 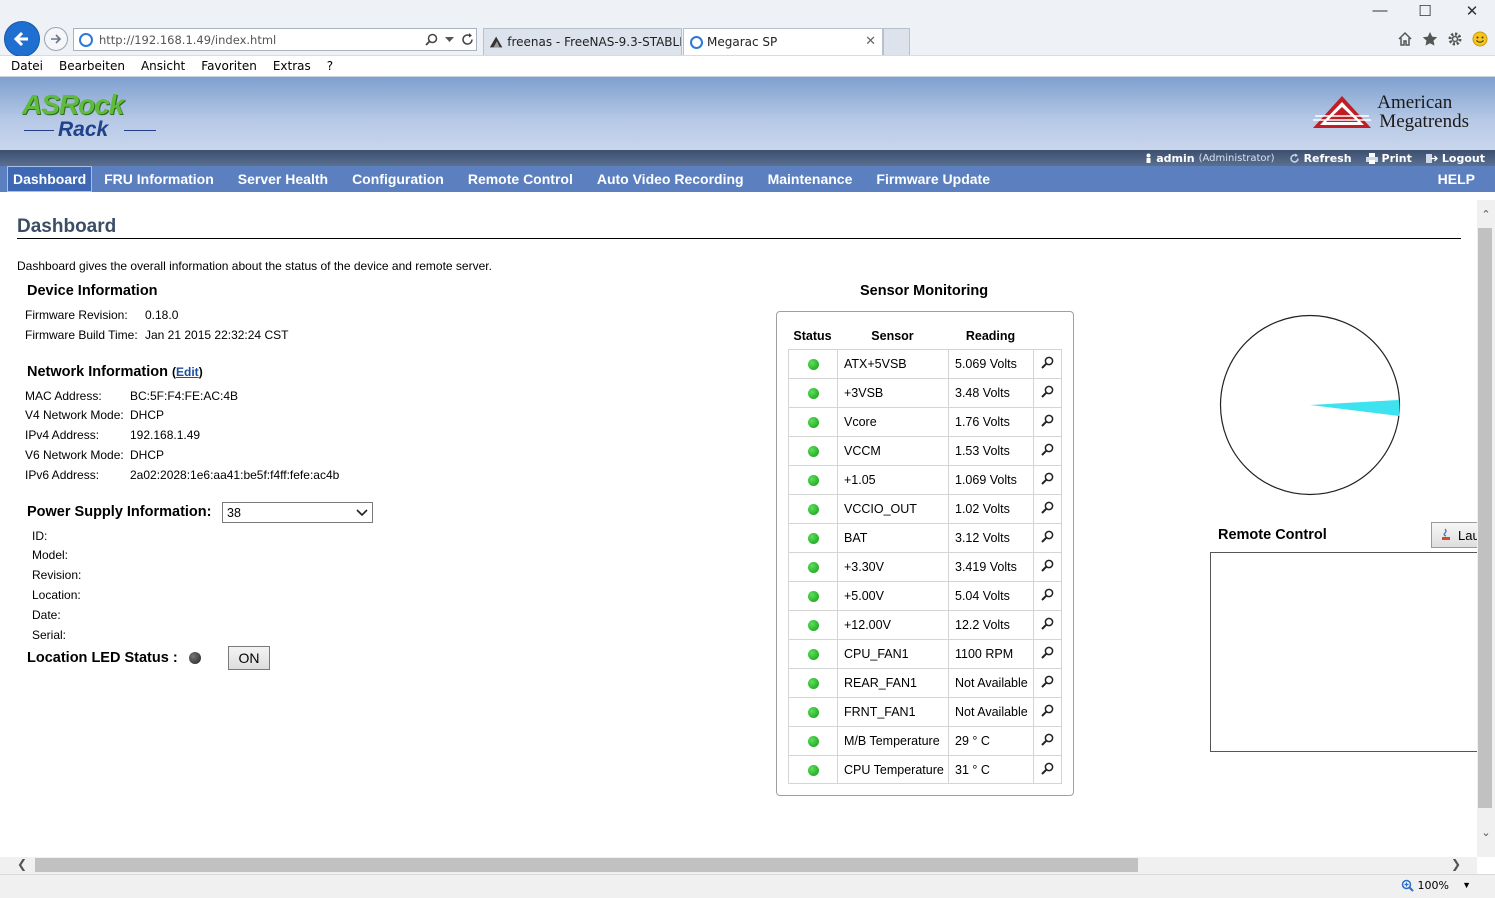 I want to click on nav-dashboard: Dashboard, so click(x=50, y=179).